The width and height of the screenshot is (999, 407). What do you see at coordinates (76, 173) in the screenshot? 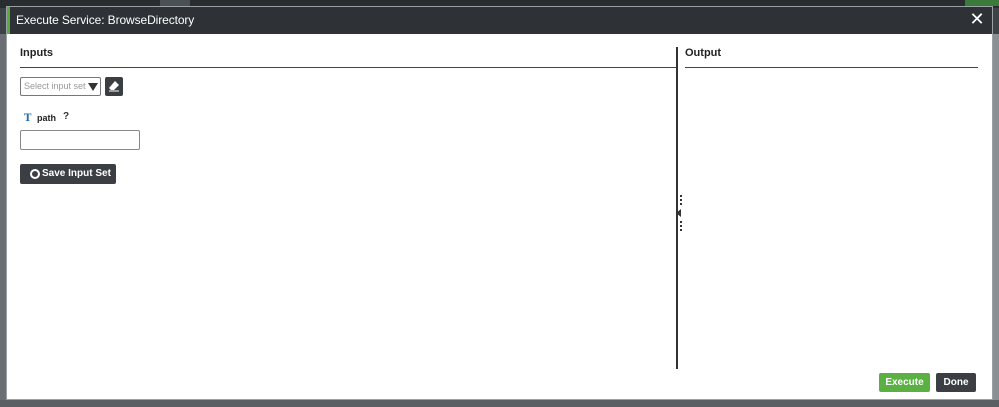
I see `save-input-set-label: Save Input Set` at bounding box center [76, 173].